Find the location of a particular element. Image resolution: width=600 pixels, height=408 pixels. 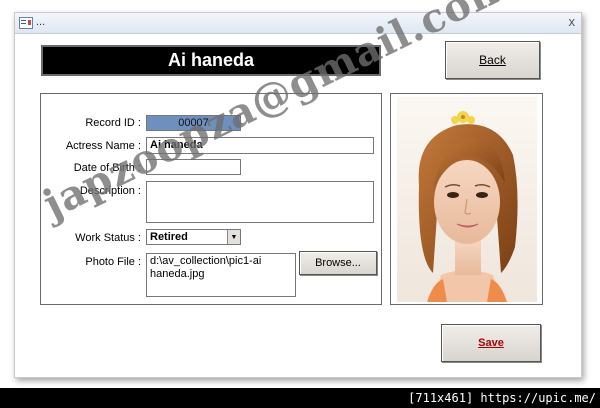

footer-text: [711x461] https://upic.me/ is located at coordinates (502, 398).